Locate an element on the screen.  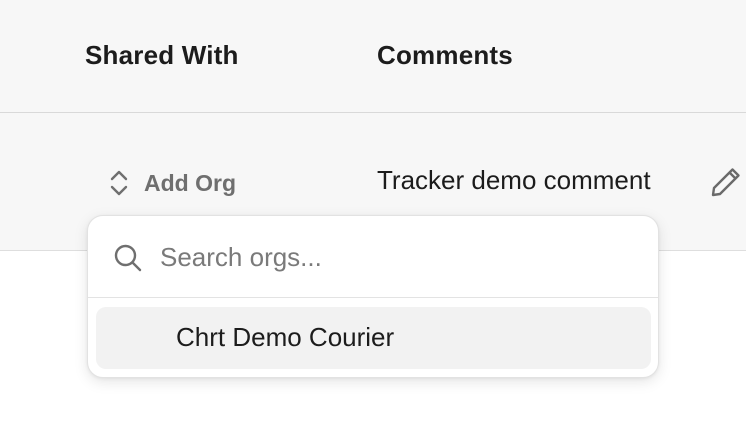
comment-text: Tracker demo comment is located at coordinates (514, 180).